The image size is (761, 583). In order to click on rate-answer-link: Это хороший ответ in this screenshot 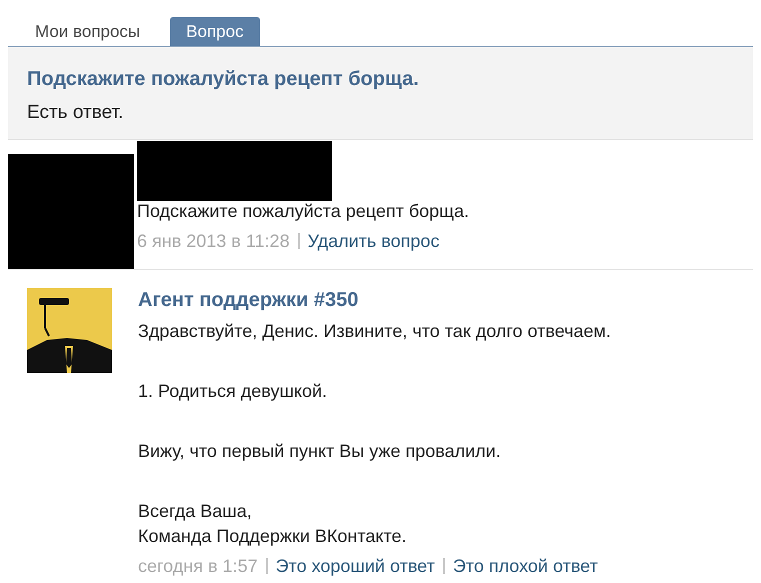, I will do `click(355, 566)`.